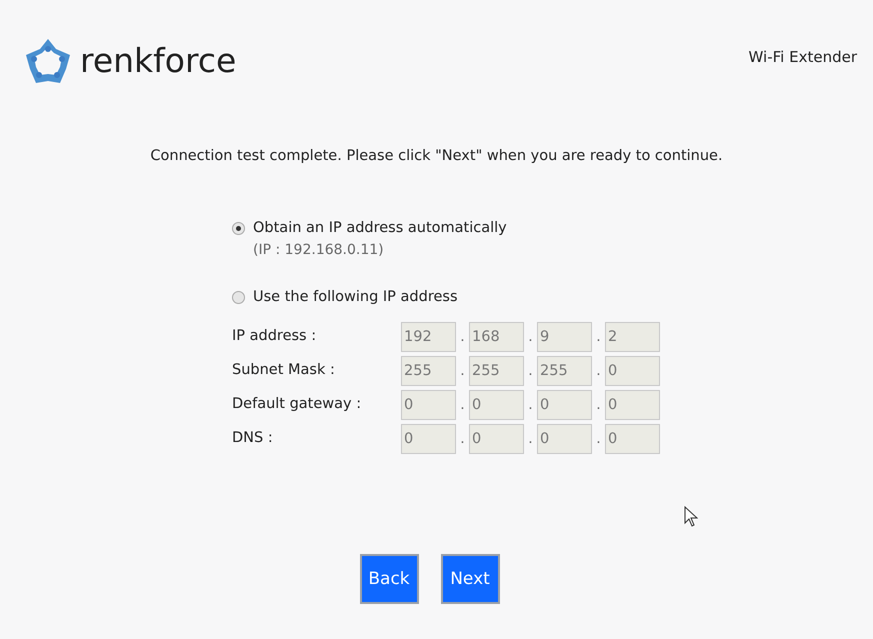 This screenshot has width=873, height=639. What do you see at coordinates (691, 516) in the screenshot?
I see `mouse-cursor-icon` at bounding box center [691, 516].